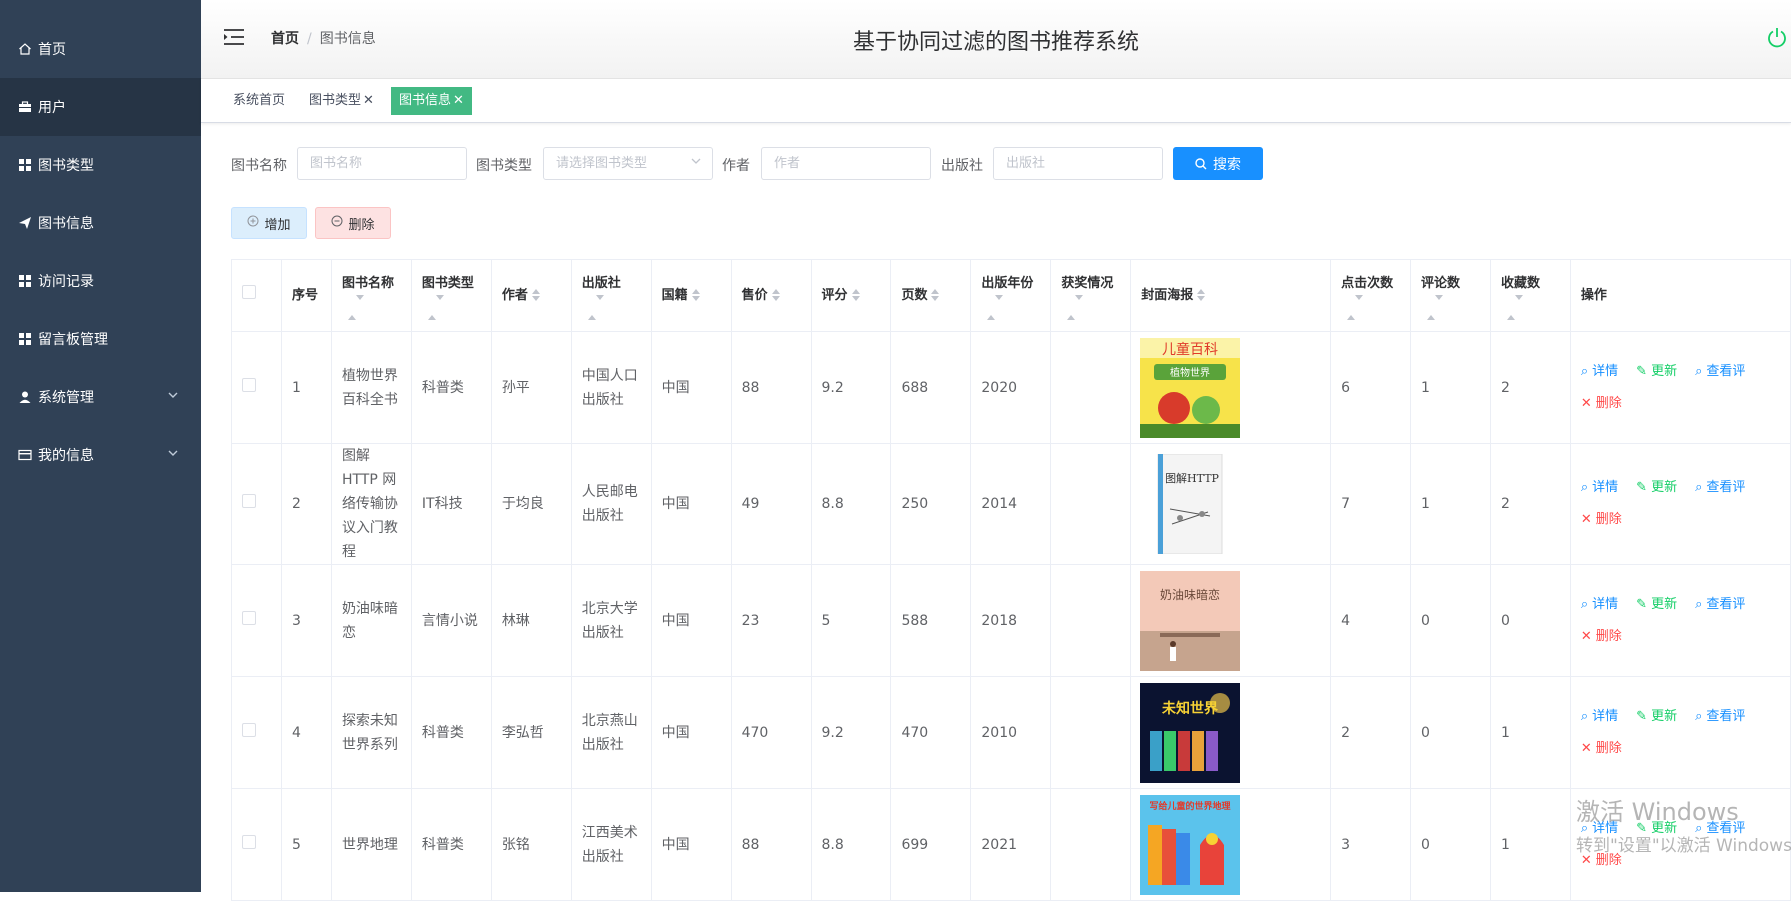  I want to click on col-header-publisher: 出版社, so click(611, 295).